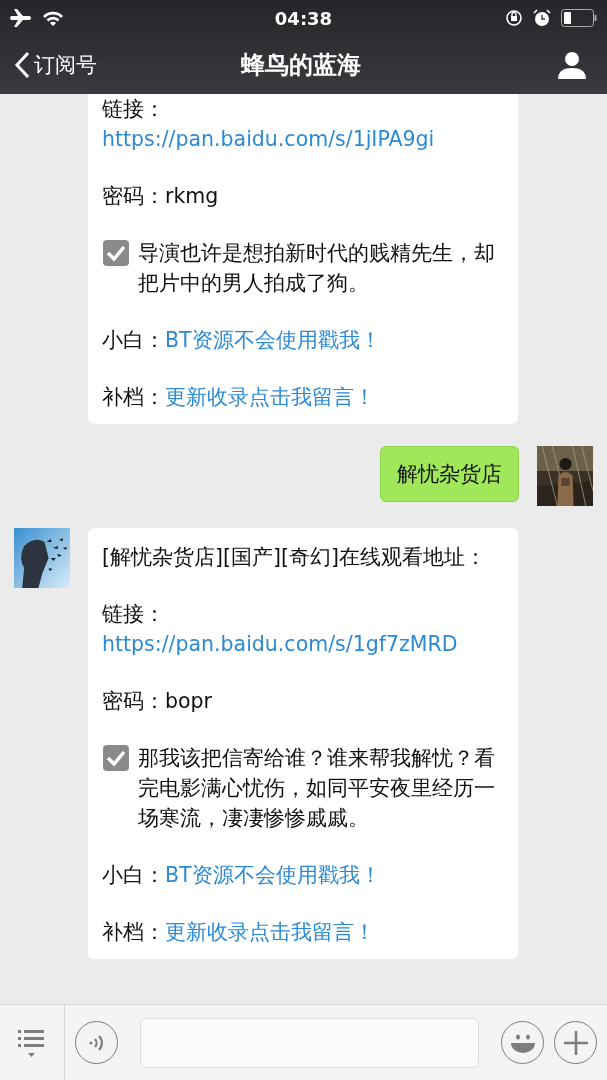  What do you see at coordinates (79, 65) in the screenshot?
I see `back-button: 订阅号` at bounding box center [79, 65].